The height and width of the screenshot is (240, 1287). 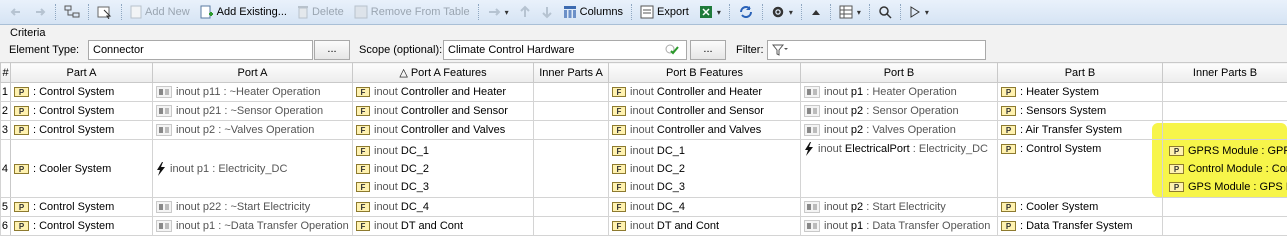 I want to click on port-a-features-cell: Finout DC_4, so click(x=443, y=207).